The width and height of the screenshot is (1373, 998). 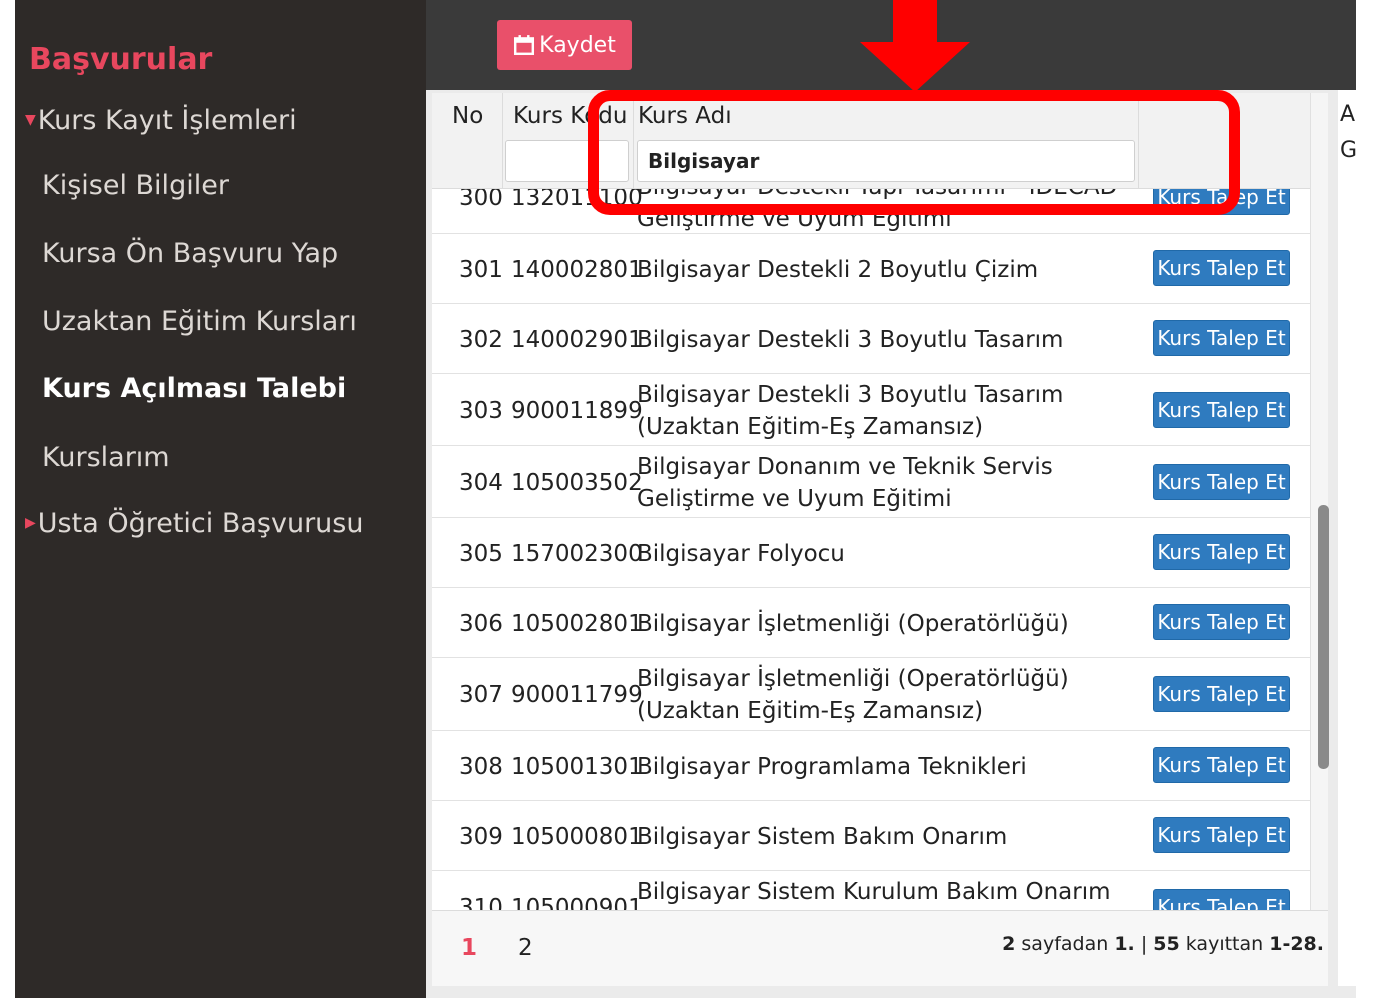 I want to click on cell-code: 105003502, so click(x=577, y=483).